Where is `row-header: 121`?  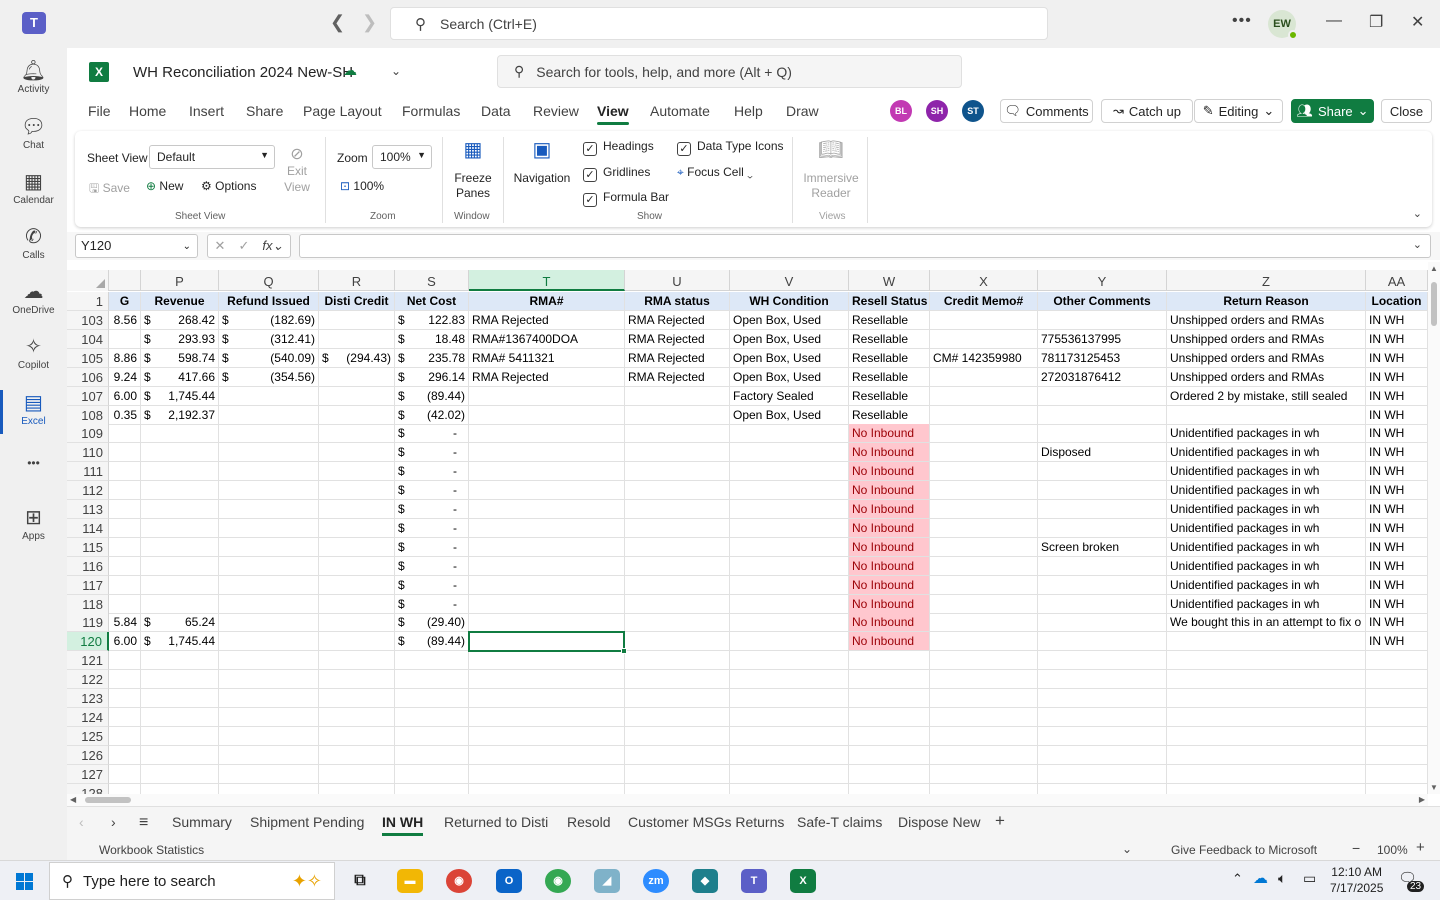
row-header: 121 is located at coordinates (88, 660).